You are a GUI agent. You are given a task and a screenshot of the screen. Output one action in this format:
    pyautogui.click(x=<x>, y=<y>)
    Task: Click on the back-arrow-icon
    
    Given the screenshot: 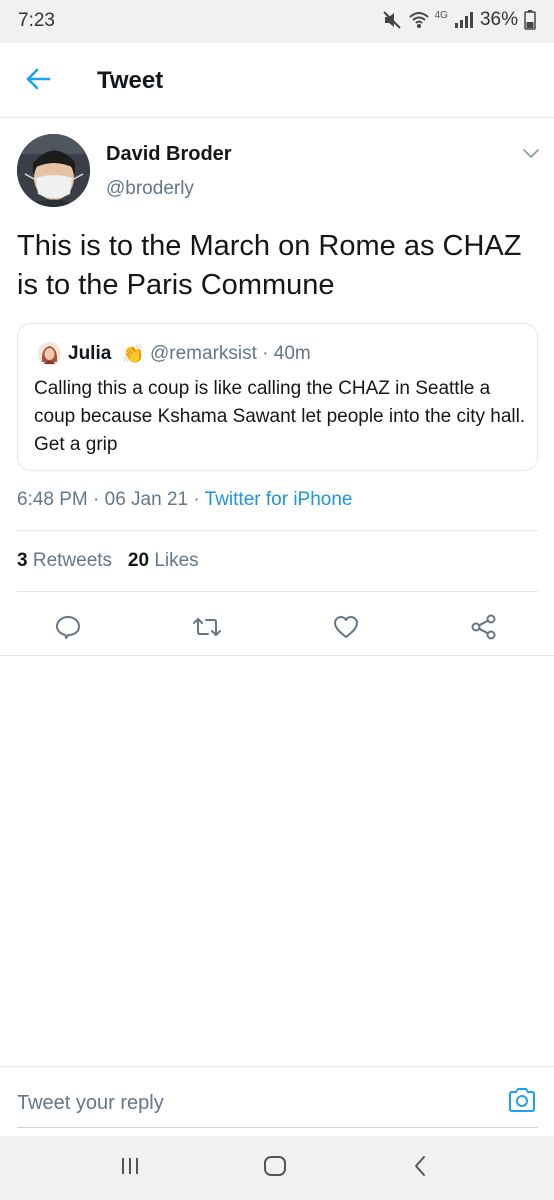 What is the action you would take?
    pyautogui.click(x=38, y=81)
    